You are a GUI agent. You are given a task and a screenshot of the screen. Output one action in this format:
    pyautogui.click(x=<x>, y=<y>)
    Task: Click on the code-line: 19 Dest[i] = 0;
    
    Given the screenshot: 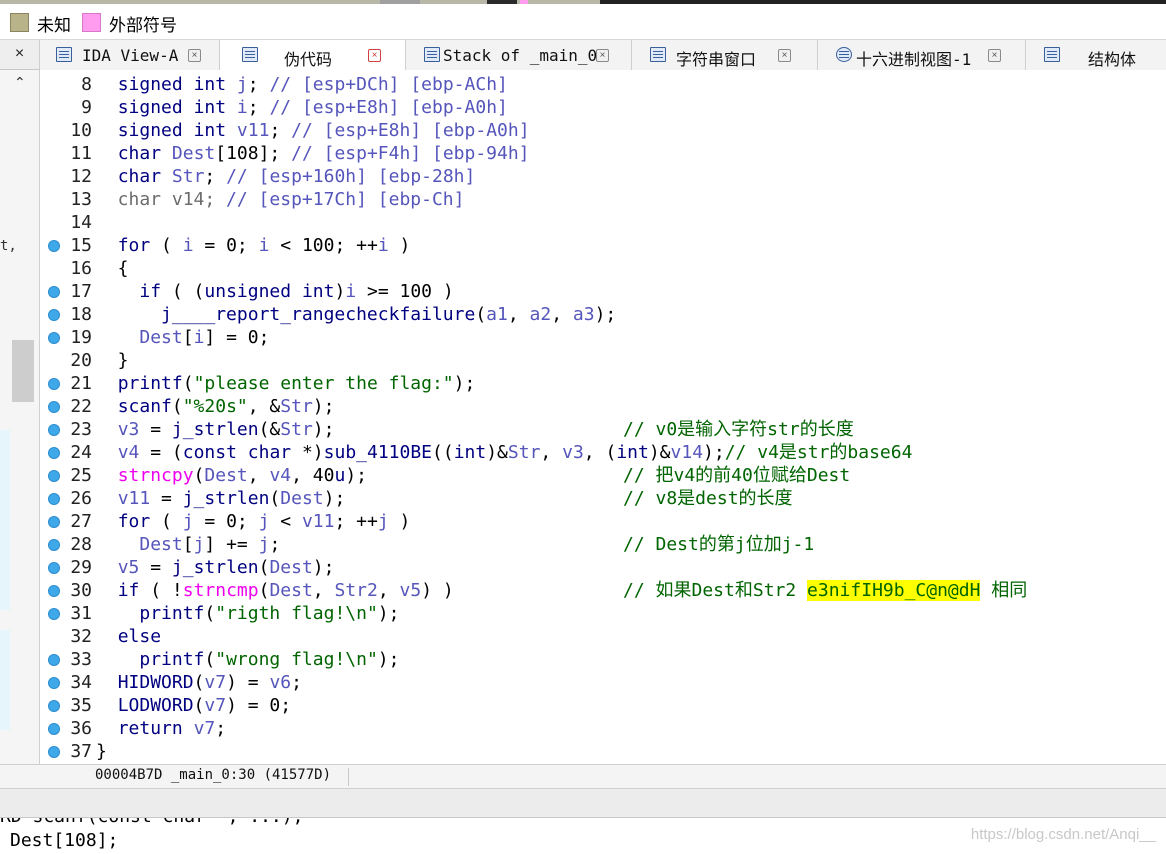 What is the action you would take?
    pyautogui.click(x=603, y=337)
    